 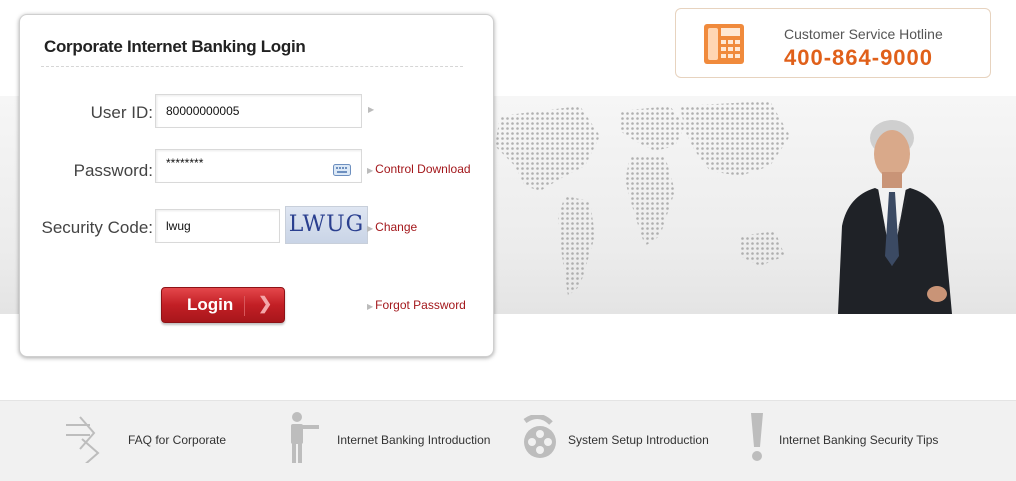 I want to click on exclamation-icon, so click(x=757, y=438).